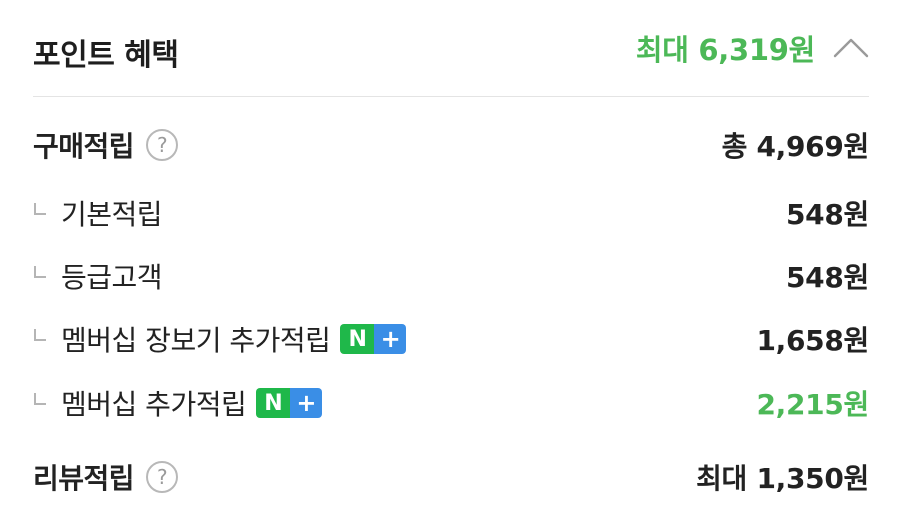 The height and width of the screenshot is (517, 901). What do you see at coordinates (112, 277) in the screenshot?
I see `grade-customer-label: 등급고객` at bounding box center [112, 277].